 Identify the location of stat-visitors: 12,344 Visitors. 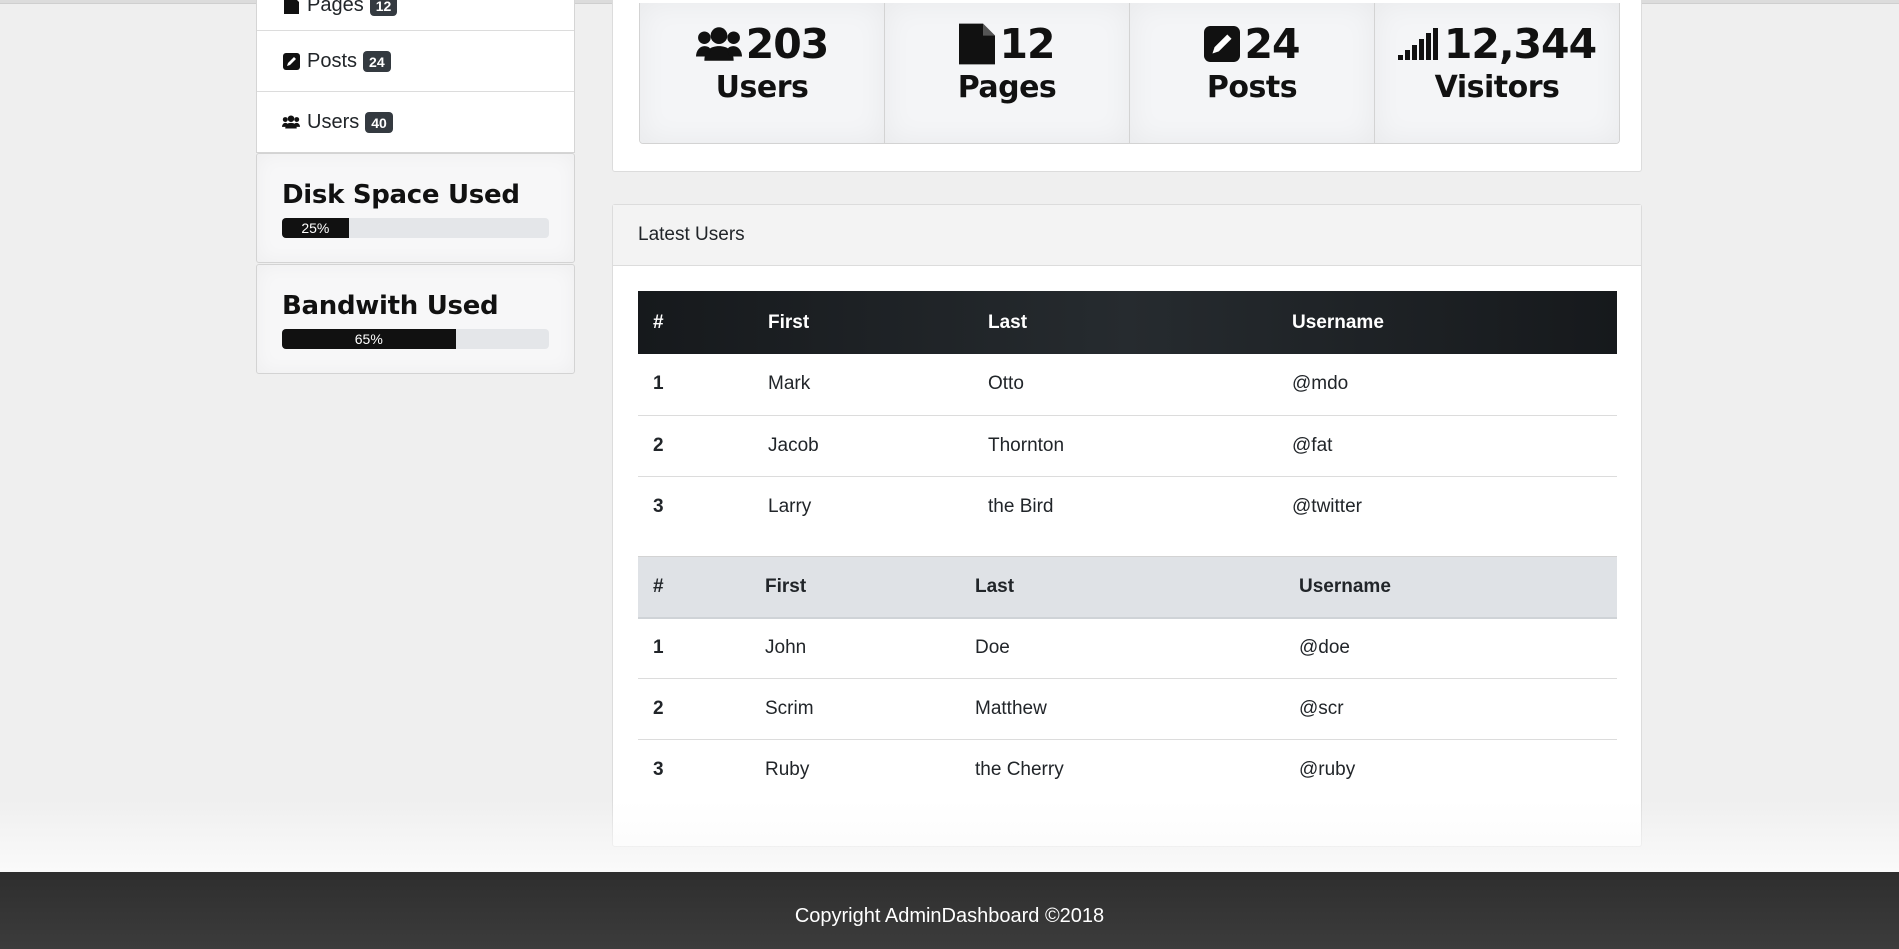
(1496, 73).